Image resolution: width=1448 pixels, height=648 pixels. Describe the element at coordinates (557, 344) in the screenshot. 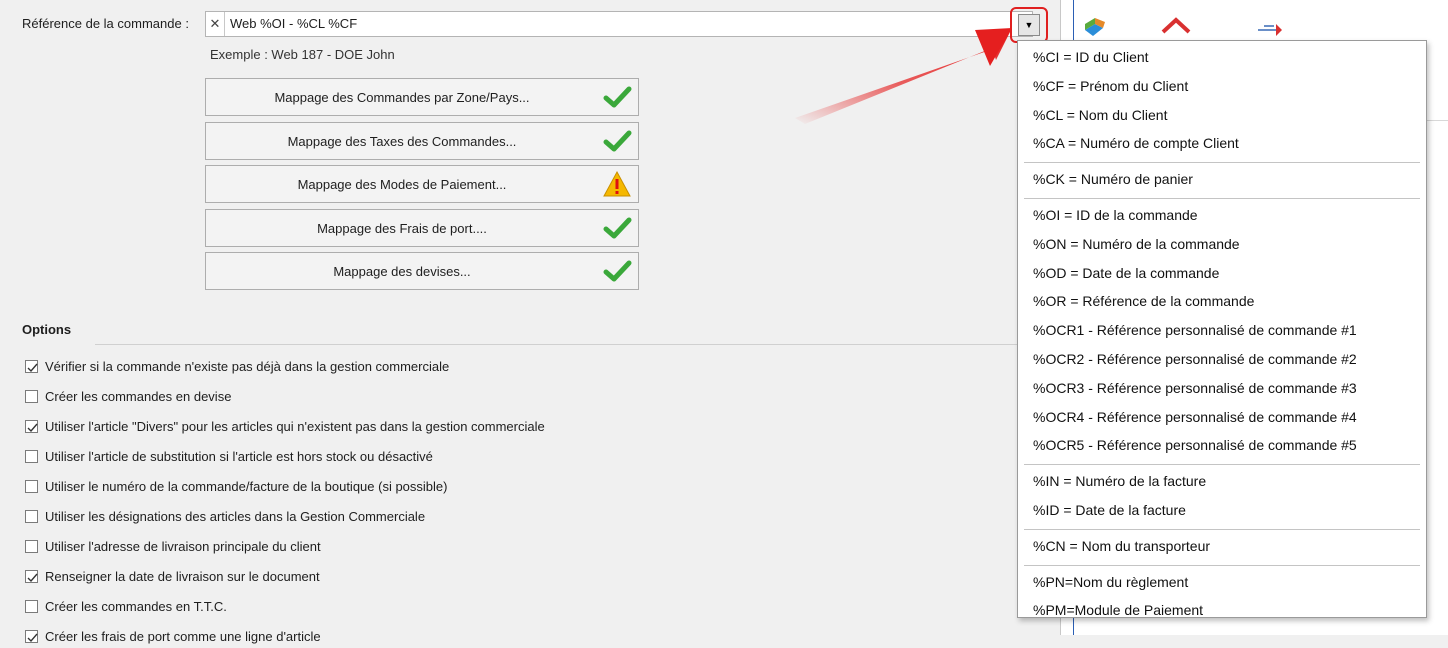

I see `options-divider` at that location.